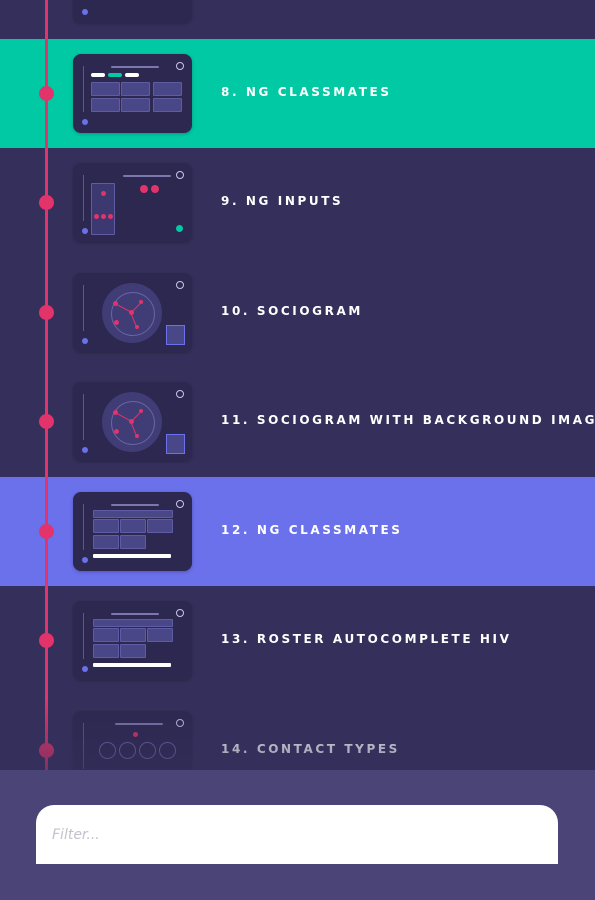  What do you see at coordinates (366, 639) in the screenshot?
I see `stage-label: 13. ROSTER AUTOCOMPLETE HIV` at bounding box center [366, 639].